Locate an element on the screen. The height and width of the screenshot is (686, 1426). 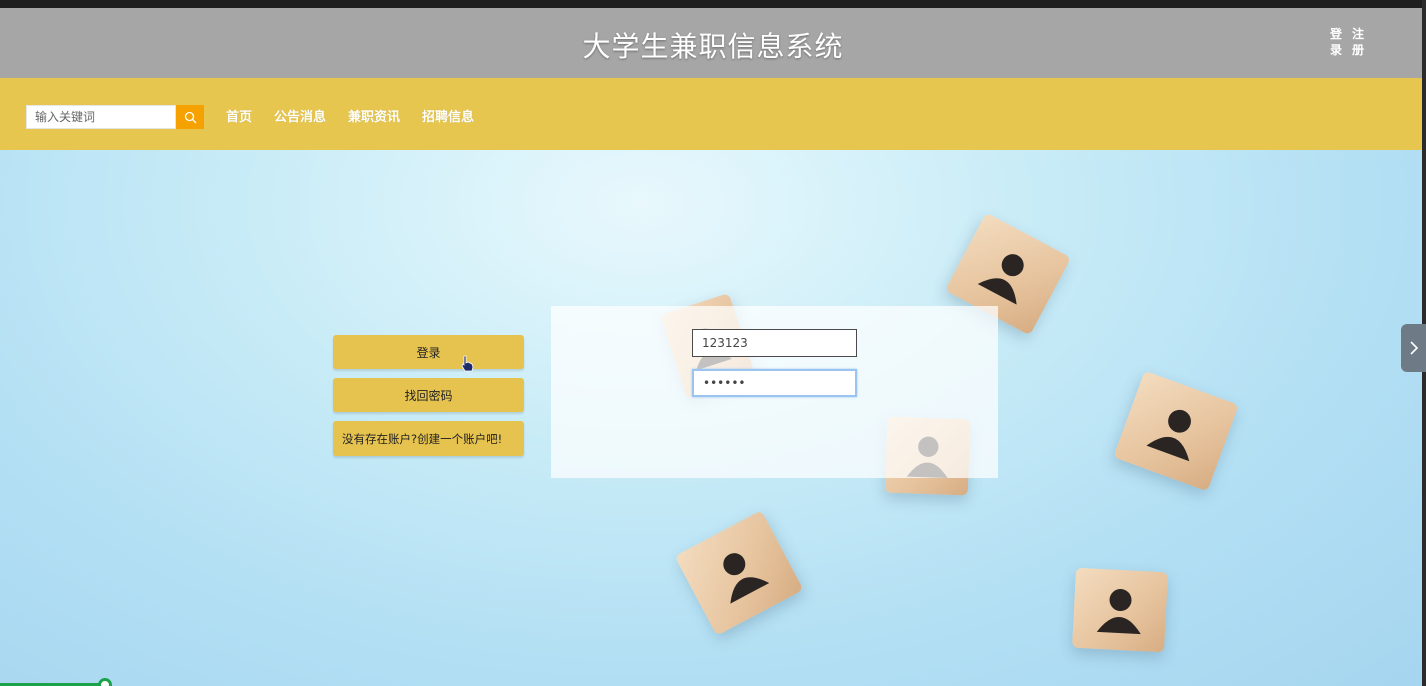
side-toggle-button is located at coordinates (1413, 348).